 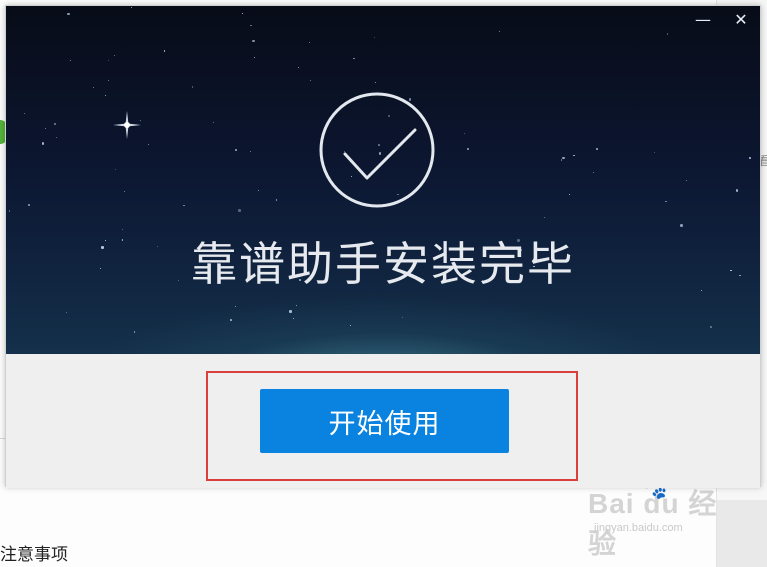 What do you see at coordinates (638, 528) in the screenshot?
I see `watermark-url: jingyan.baidu.com` at bounding box center [638, 528].